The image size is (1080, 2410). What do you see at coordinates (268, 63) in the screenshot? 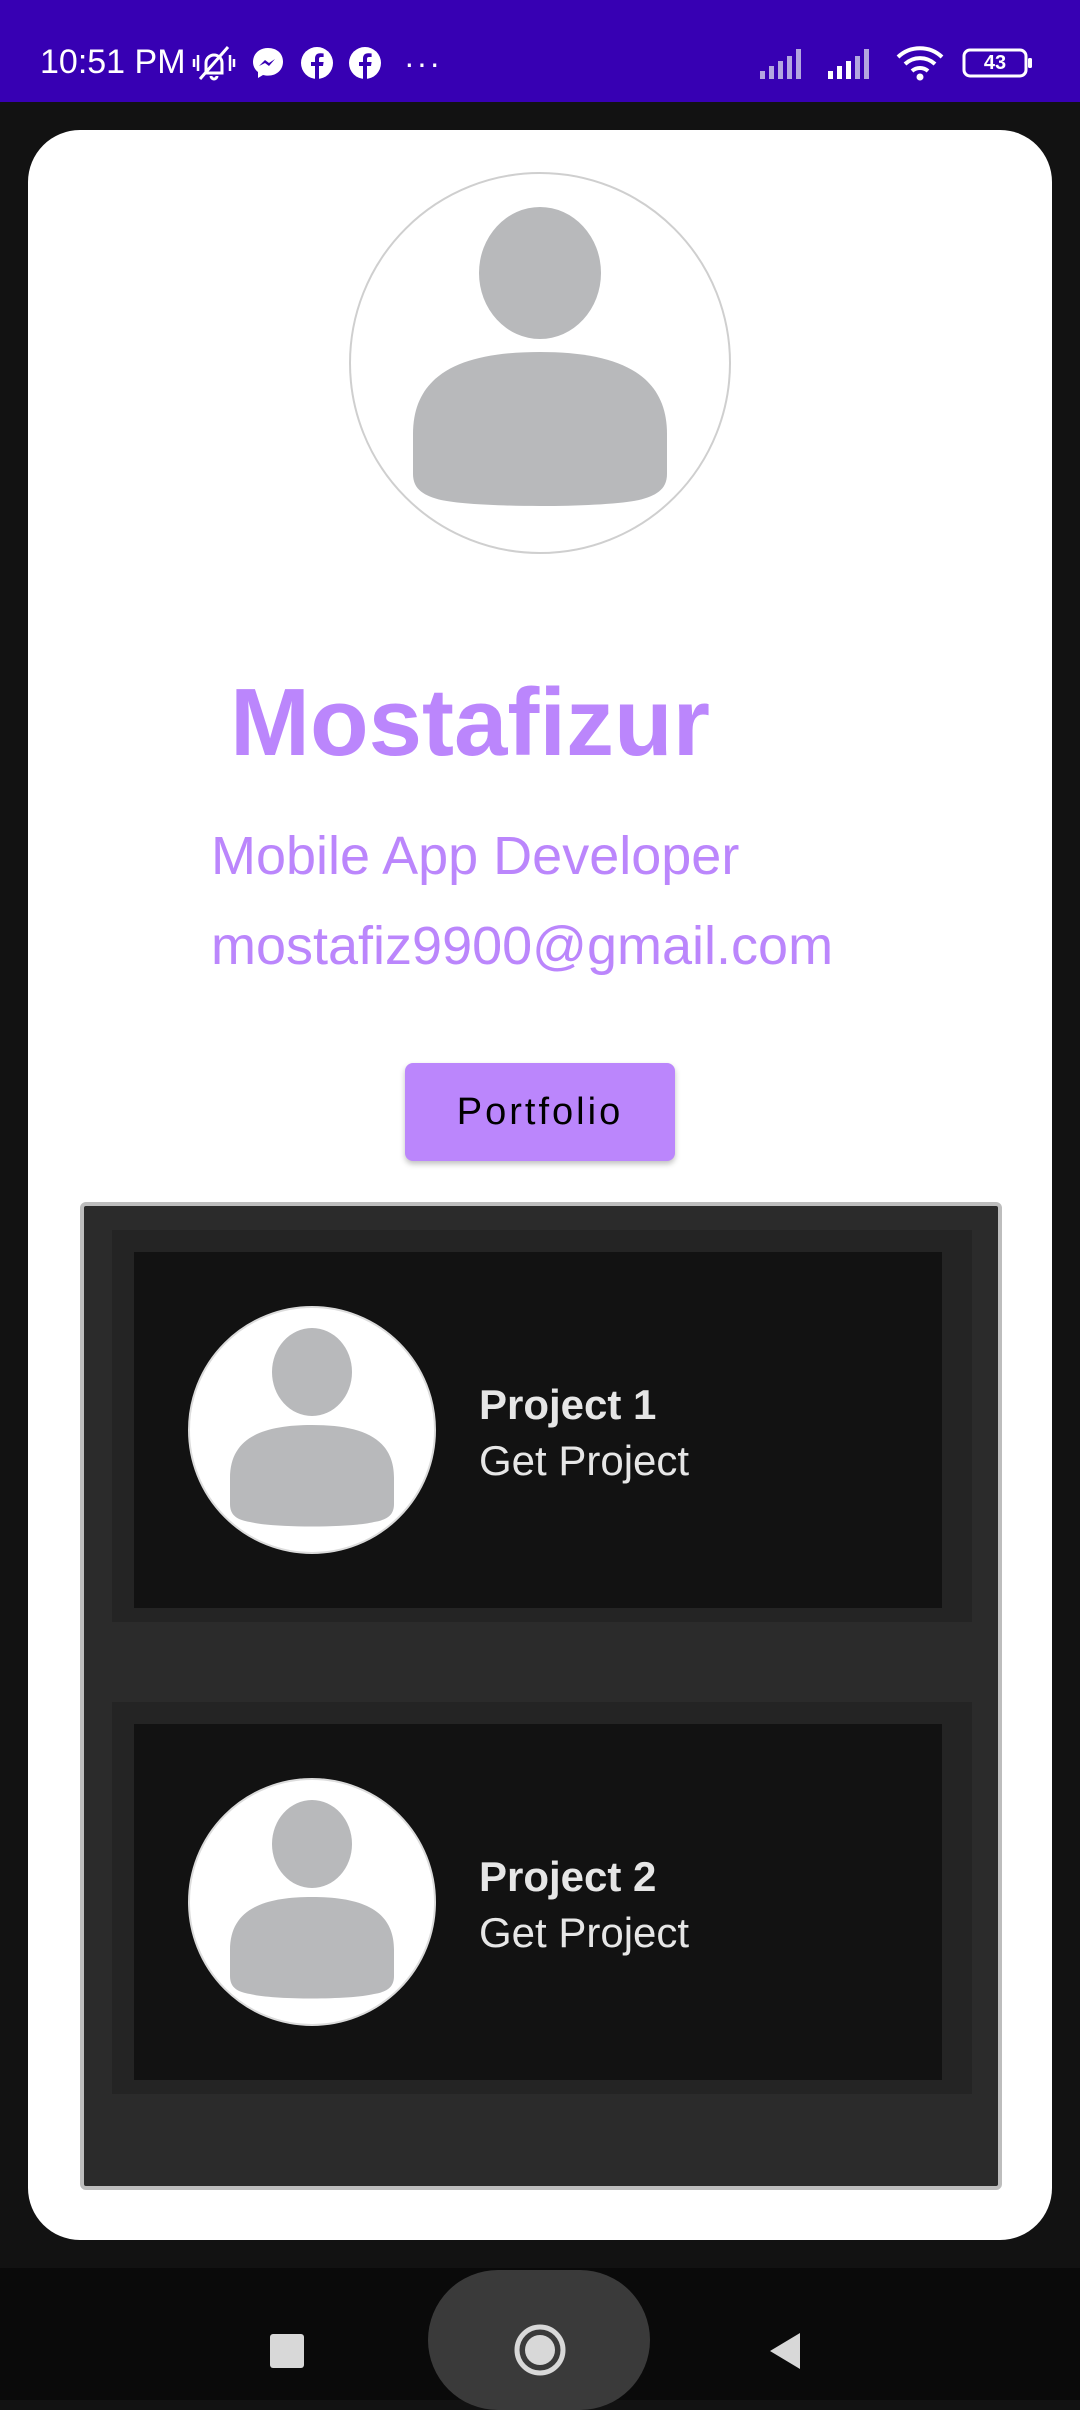
I see `messenger-icon` at bounding box center [268, 63].